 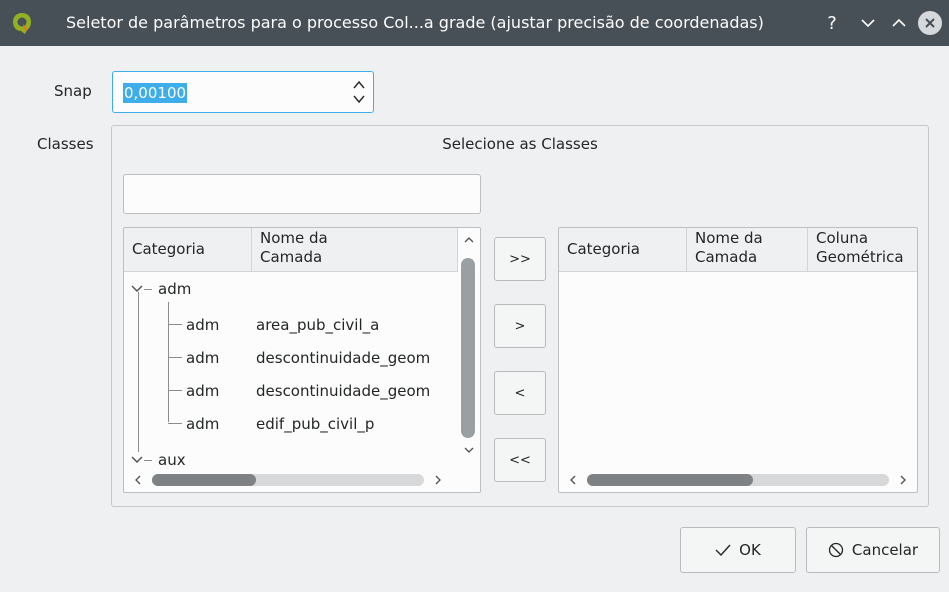 What do you see at coordinates (302, 194) in the screenshot?
I see `filter-input` at bounding box center [302, 194].